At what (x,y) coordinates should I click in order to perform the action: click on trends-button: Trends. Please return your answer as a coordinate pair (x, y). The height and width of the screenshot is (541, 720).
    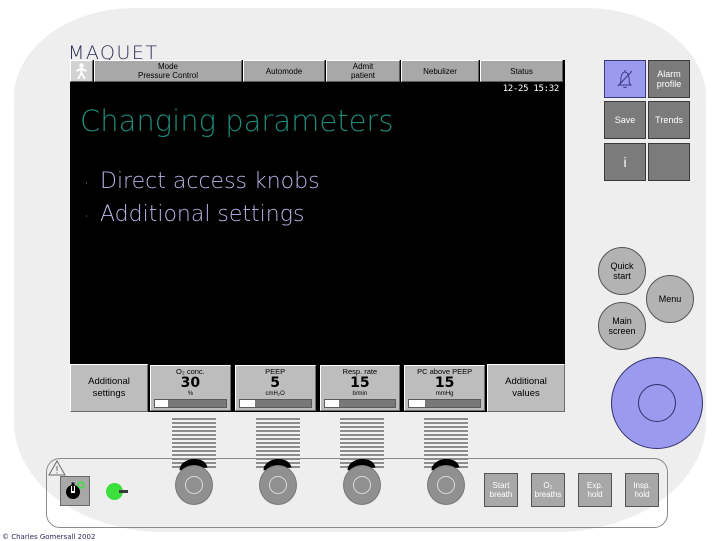
    Looking at the image, I should click on (669, 120).